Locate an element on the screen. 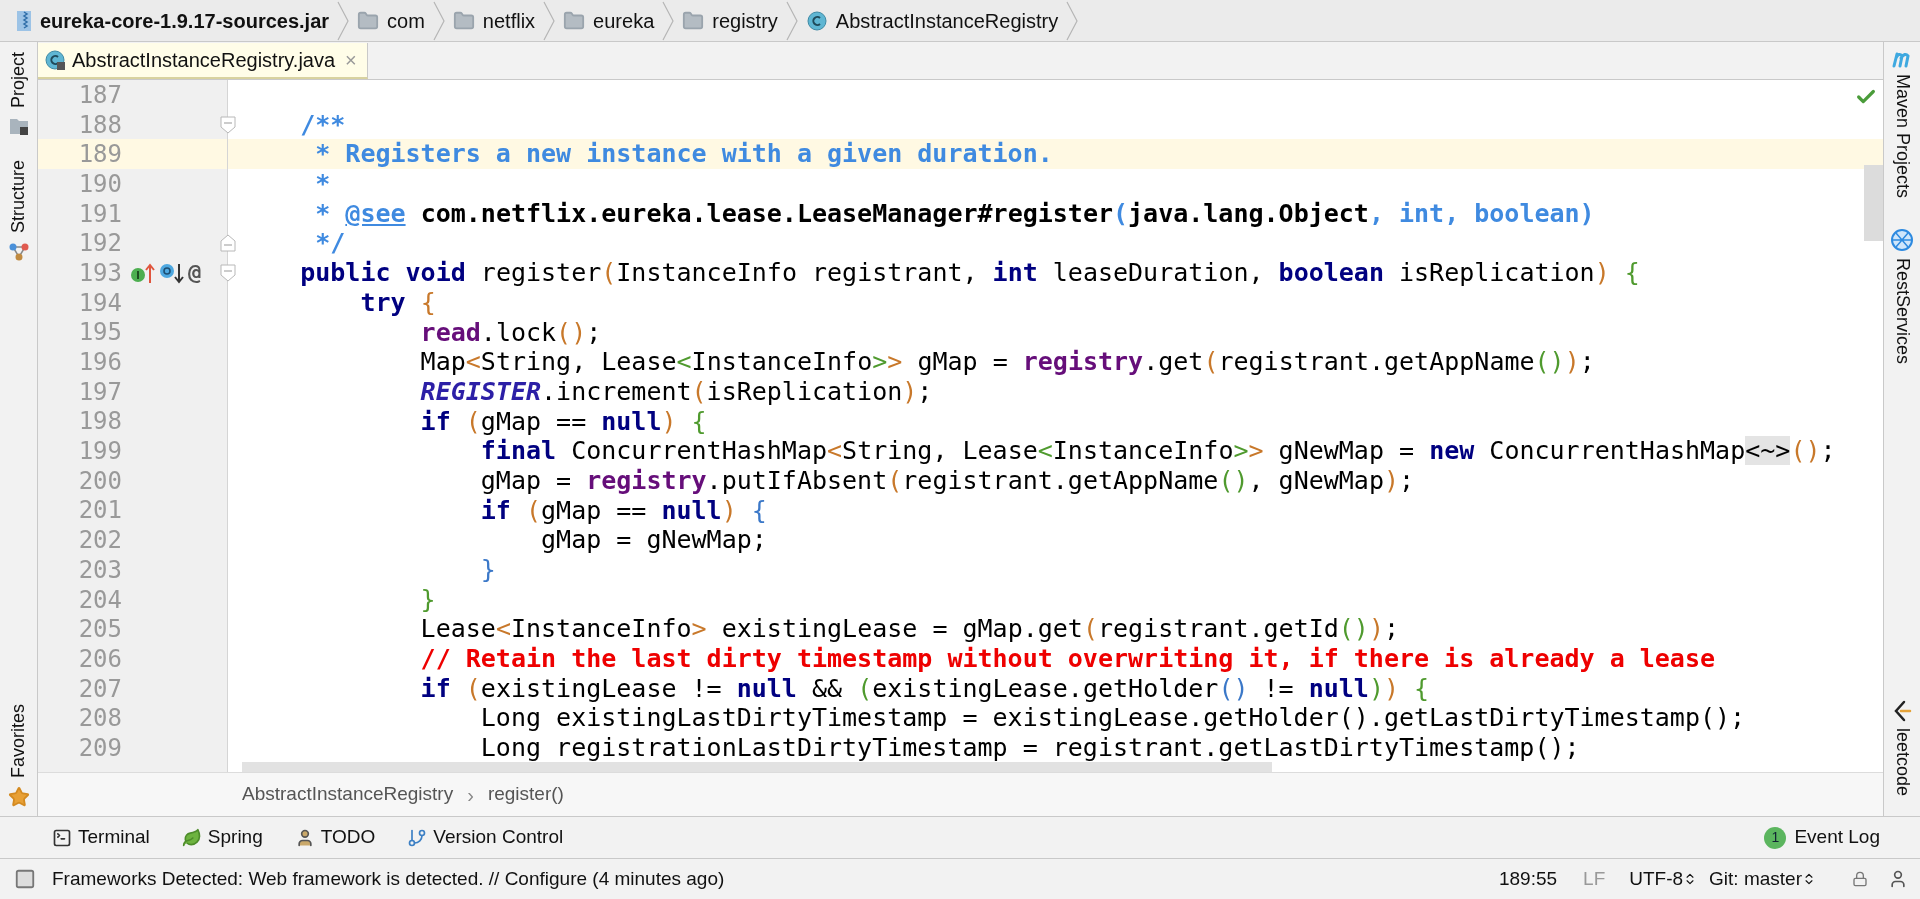  code-line: gMap = registry.putIfAbsent(registrant.getAppName(), gNewMap); is located at coordinates (947, 480).